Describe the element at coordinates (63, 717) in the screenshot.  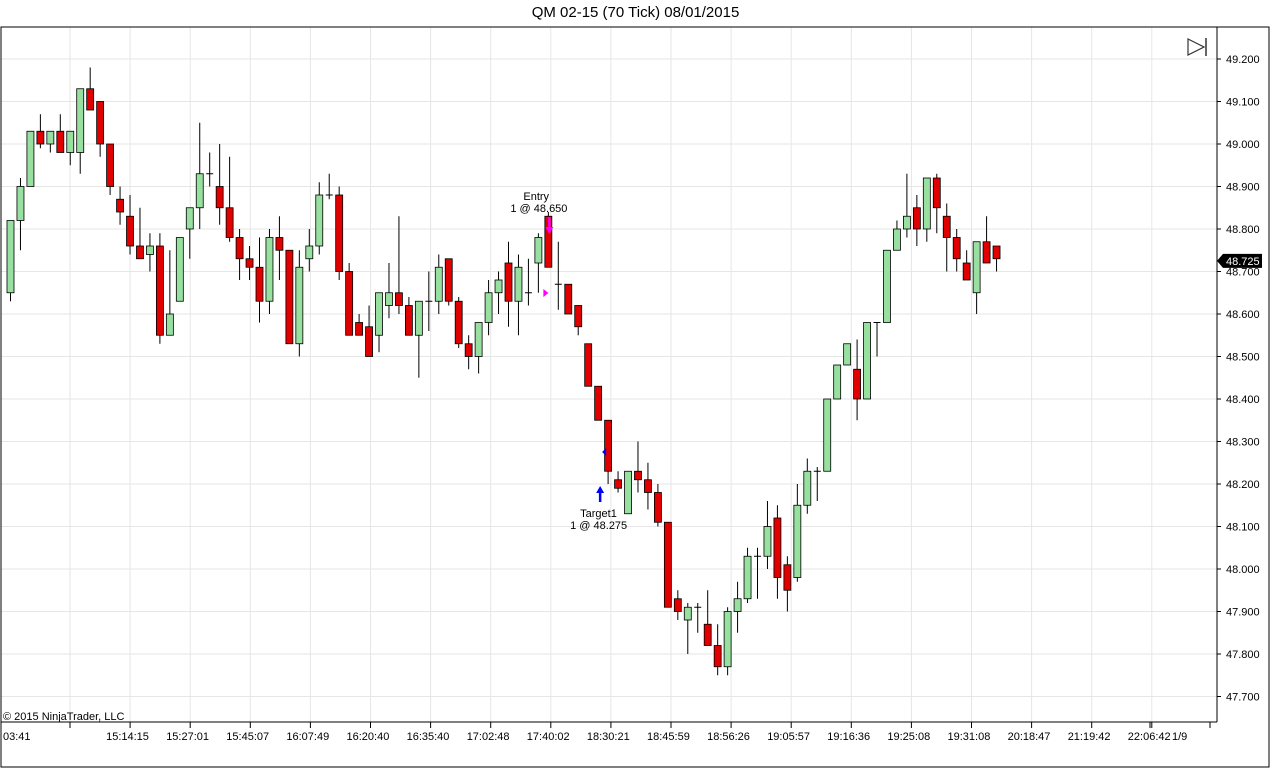
I see `copyright-label: © 2015 NinjaTrader, LLC` at that location.